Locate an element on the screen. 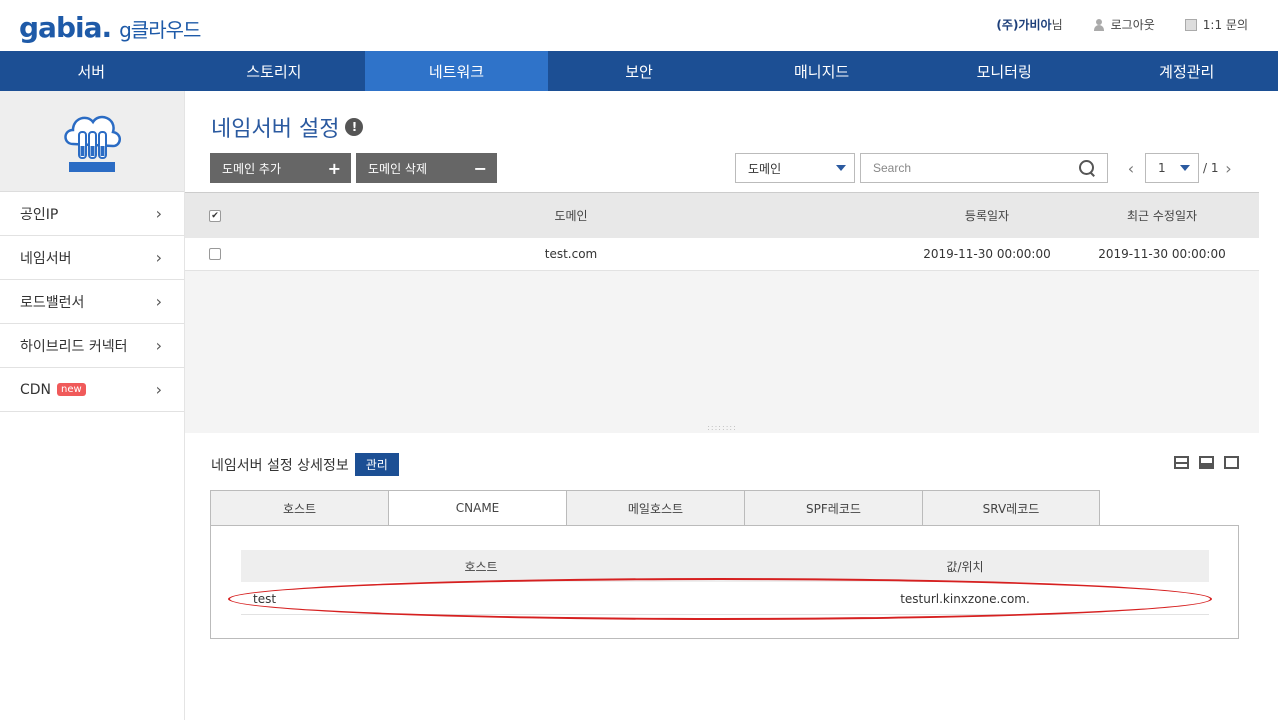  col-value-header: 값/위치 is located at coordinates (965, 566).